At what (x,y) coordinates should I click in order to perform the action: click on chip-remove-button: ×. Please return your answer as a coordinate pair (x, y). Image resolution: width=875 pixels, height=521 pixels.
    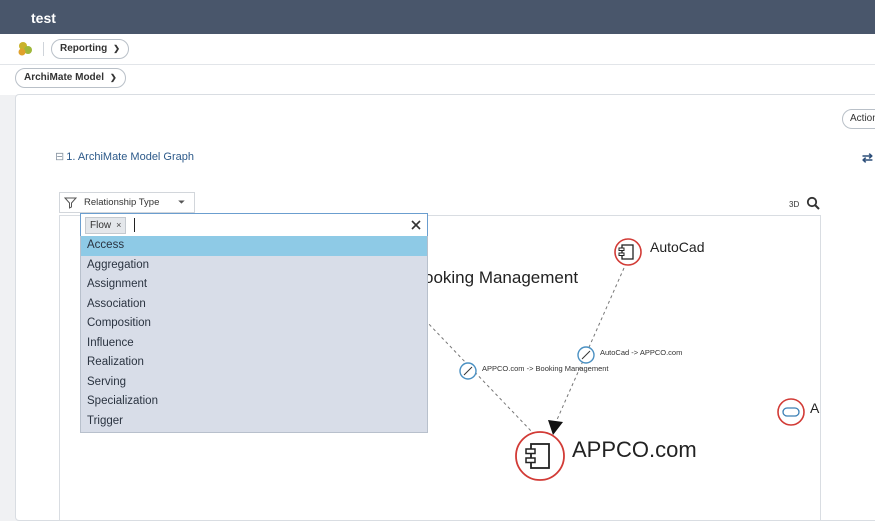
    Looking at the image, I should click on (118, 225).